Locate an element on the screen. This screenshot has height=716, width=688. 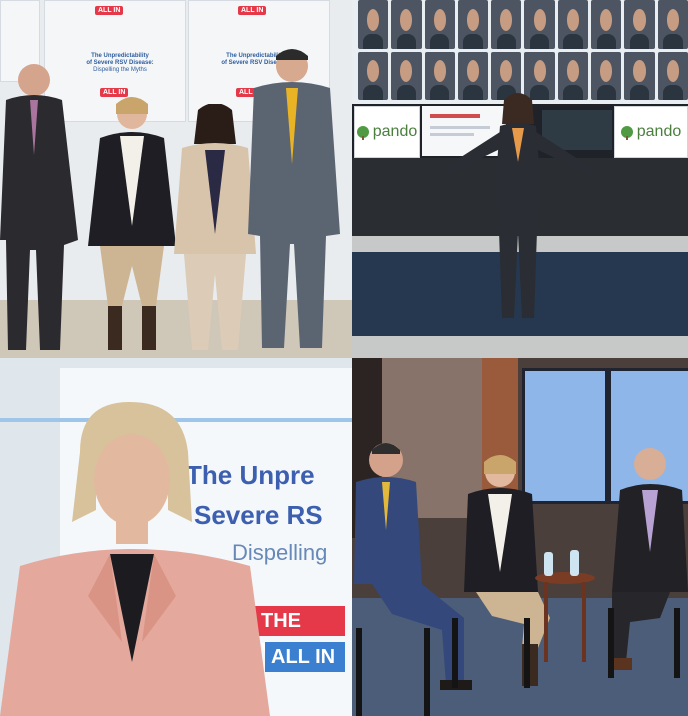
video-wall is located at coordinates (520, 52).